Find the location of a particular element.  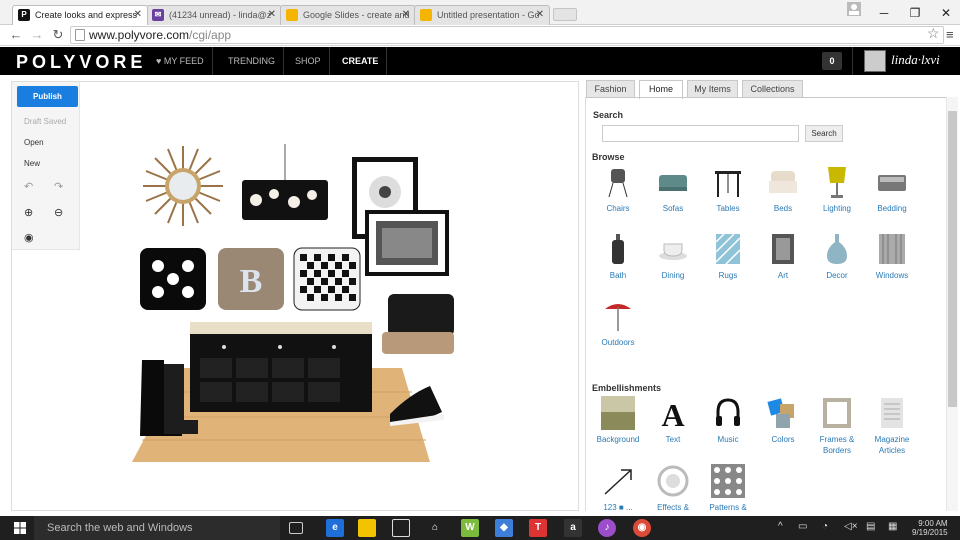

embellish-label: Patterns & is located at coordinates (728, 507).